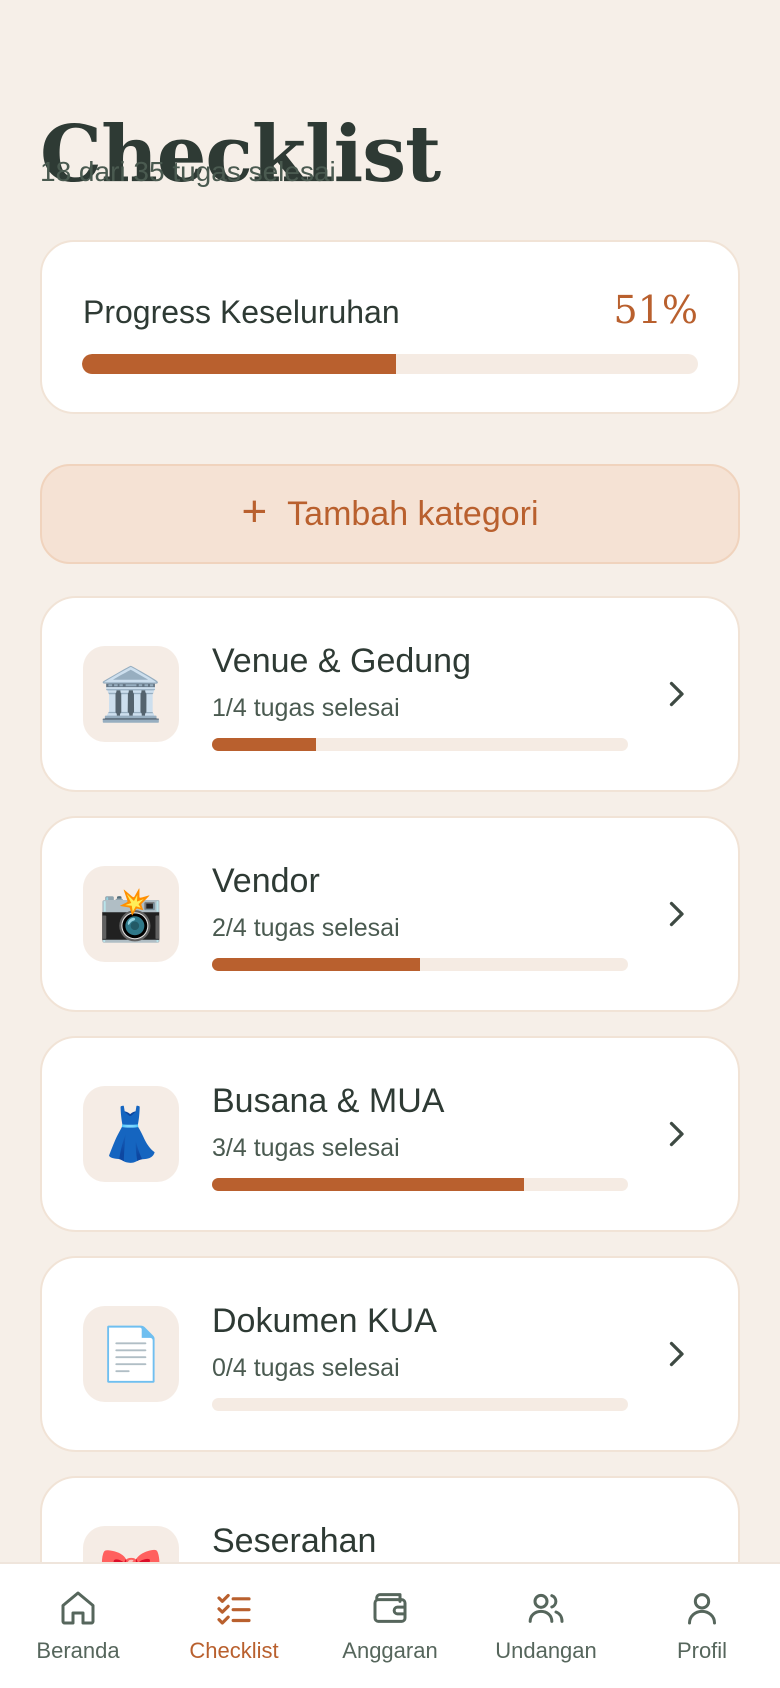 This screenshot has height=1688, width=780. I want to click on plus-icon: +, so click(254, 511).